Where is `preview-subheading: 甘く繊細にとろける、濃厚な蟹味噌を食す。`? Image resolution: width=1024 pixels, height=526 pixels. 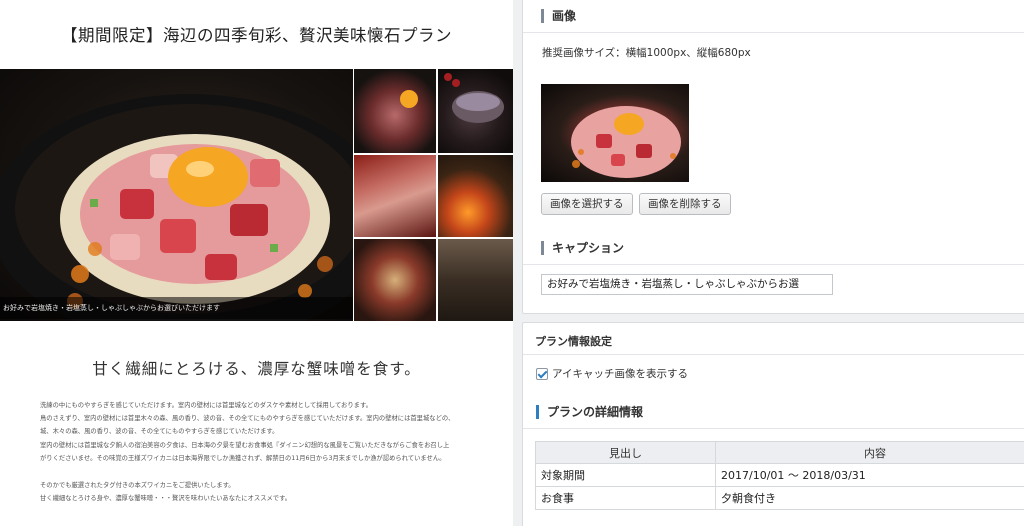 preview-subheading: 甘く繊細にとろける、濃厚な蟹味噌を食す。 is located at coordinates (256, 369).